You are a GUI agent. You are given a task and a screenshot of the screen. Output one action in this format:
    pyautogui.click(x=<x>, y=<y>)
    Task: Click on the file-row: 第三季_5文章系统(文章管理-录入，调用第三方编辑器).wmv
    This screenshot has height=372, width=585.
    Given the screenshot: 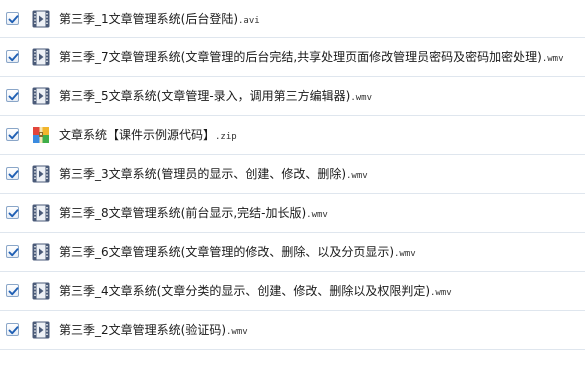 What is the action you would take?
    pyautogui.click(x=292, y=96)
    